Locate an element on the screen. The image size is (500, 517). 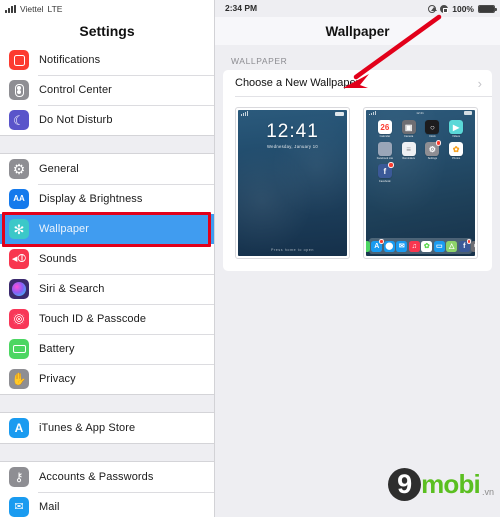
choose-new-wallpaper-row: Choose a New Wallpaper › is located at coordinates (357, 83).